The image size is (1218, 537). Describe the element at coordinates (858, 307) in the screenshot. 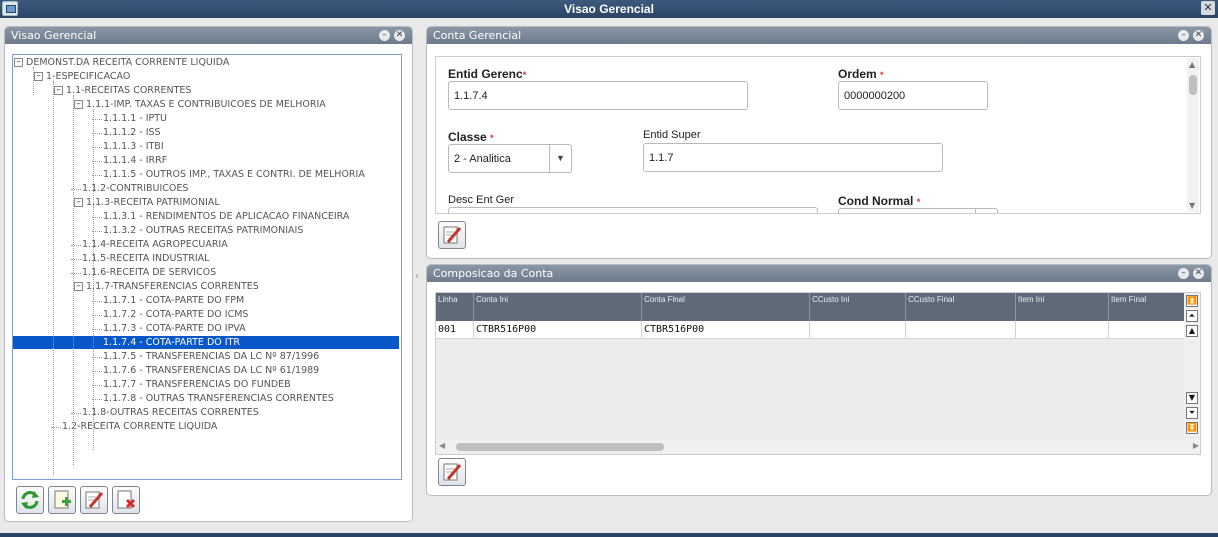

I see `column-header: CCusto Ini` at that location.